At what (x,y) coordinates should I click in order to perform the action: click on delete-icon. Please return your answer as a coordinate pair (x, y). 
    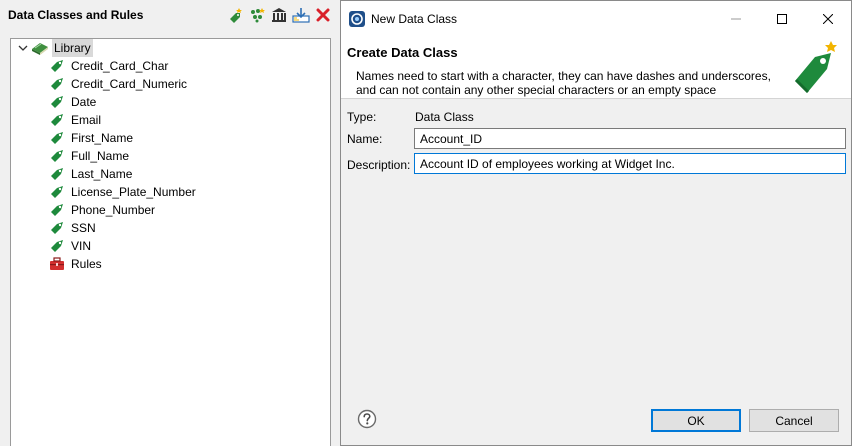
    Looking at the image, I should click on (323, 15).